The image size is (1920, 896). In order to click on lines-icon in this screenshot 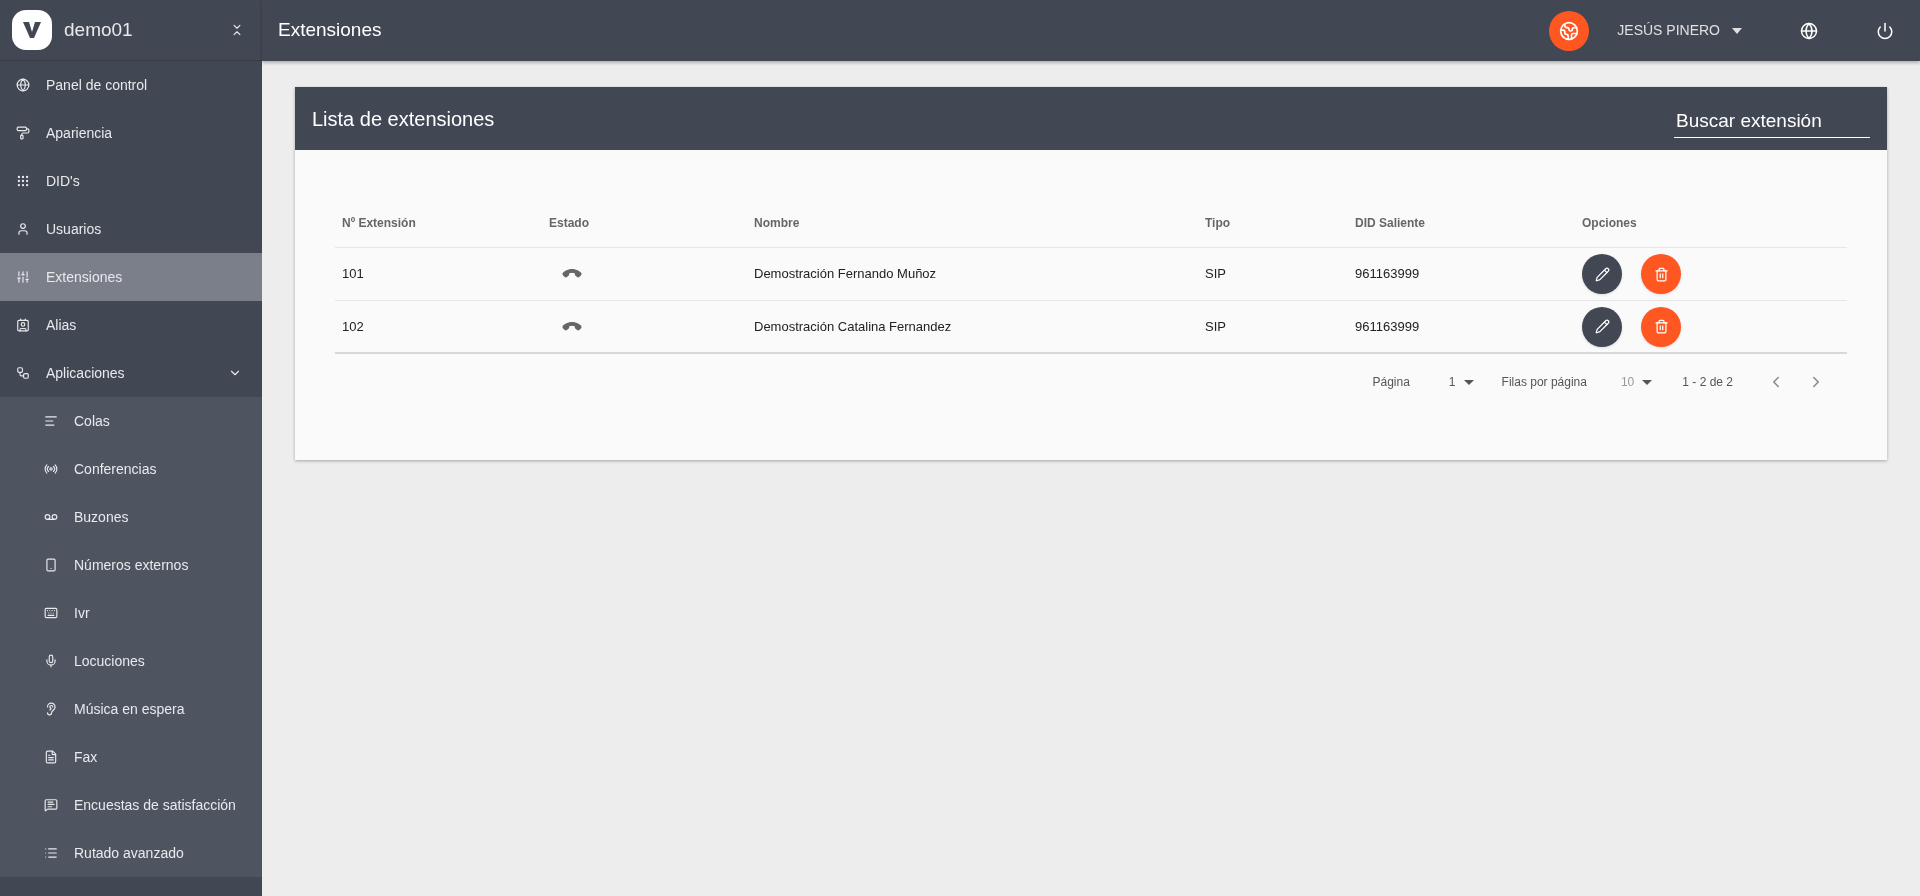, I will do `click(51, 421)`.